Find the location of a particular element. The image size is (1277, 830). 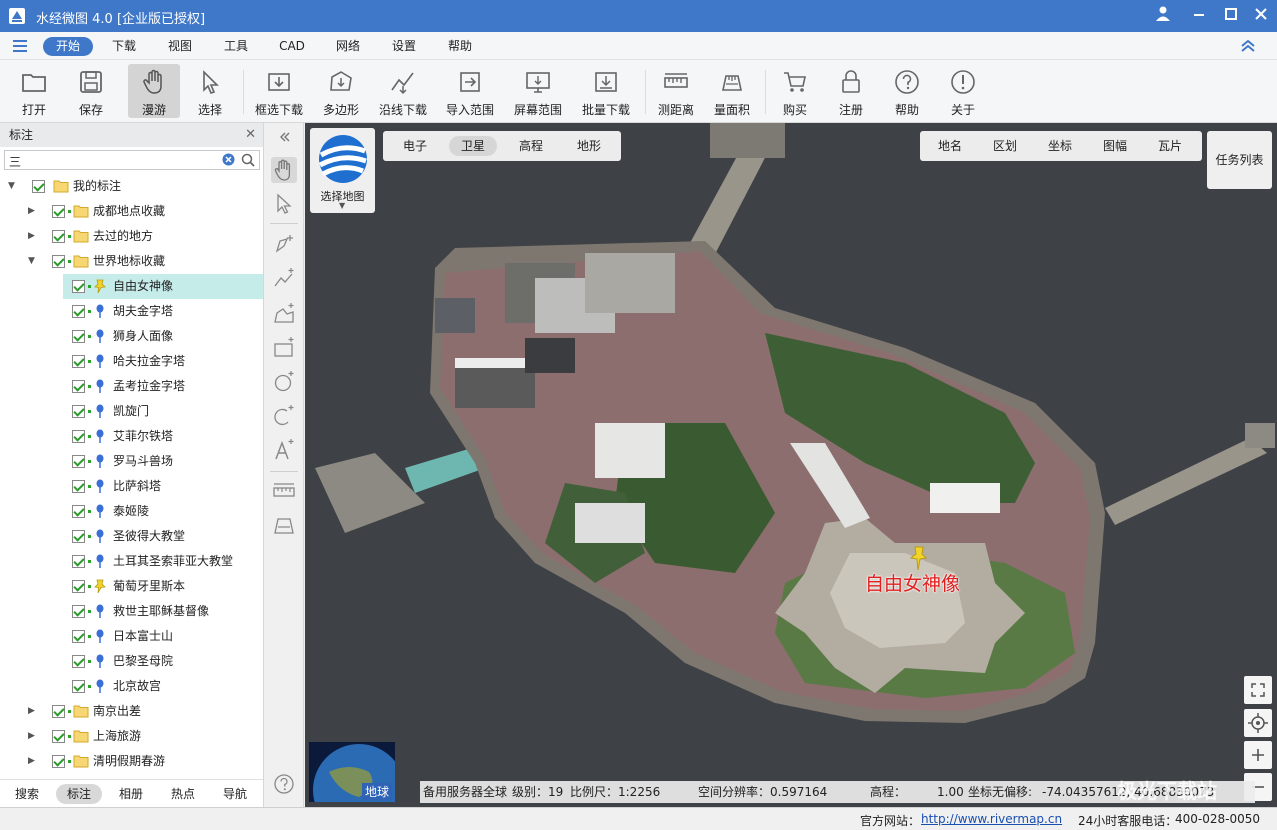

tree-folder: ▶ 去过的地方 is located at coordinates (131, 236).